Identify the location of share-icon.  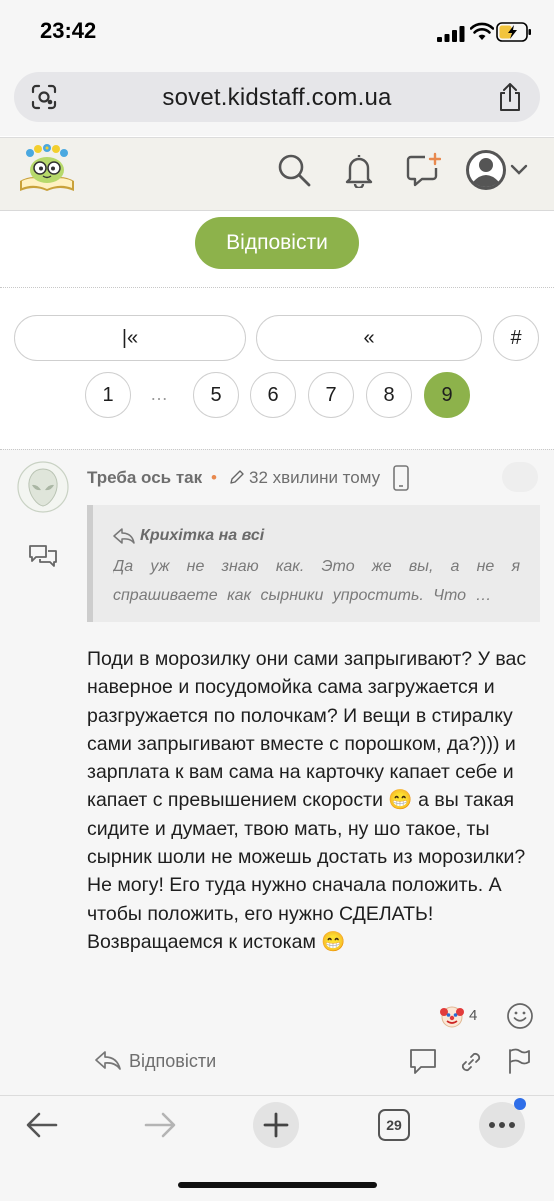
(510, 97).